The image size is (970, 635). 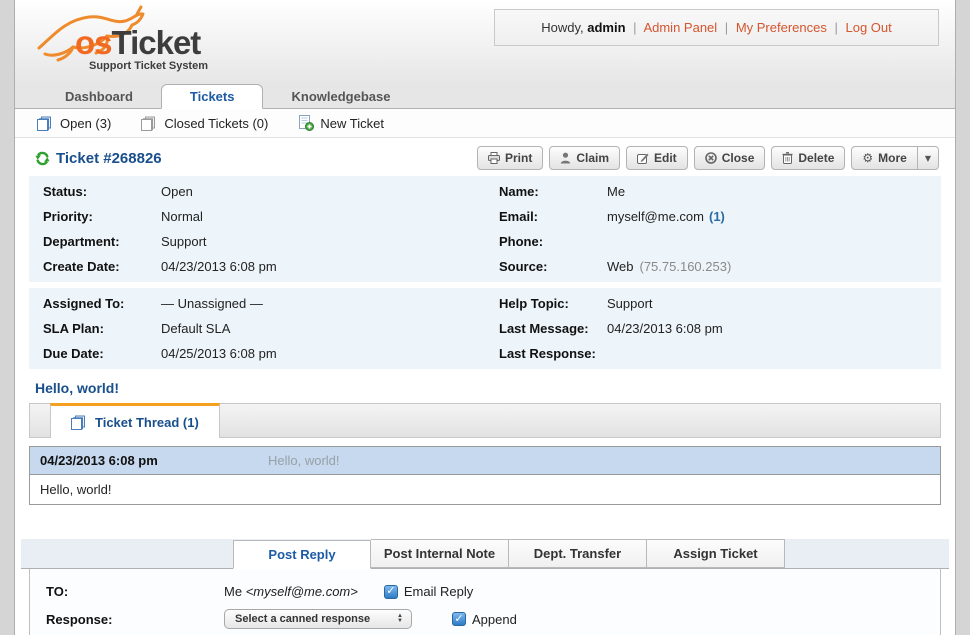 What do you see at coordinates (78, 422) in the screenshot?
I see `thread-pages-icon` at bounding box center [78, 422].